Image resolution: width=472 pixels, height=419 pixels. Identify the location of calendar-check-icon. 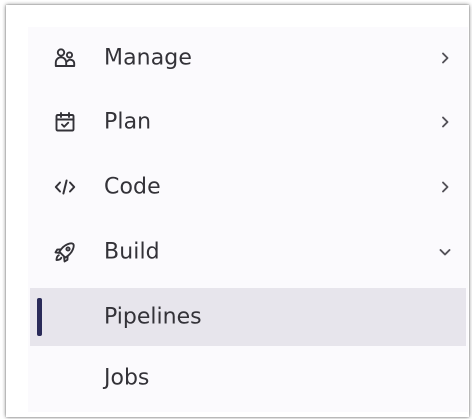
(65, 122).